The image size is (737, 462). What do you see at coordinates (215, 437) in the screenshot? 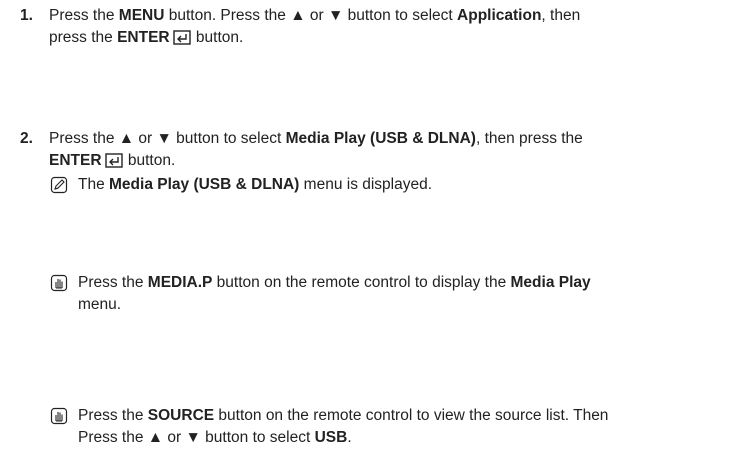
I see `note-3-line-2: Press the ▲ or ▼ button to select USB.` at bounding box center [215, 437].